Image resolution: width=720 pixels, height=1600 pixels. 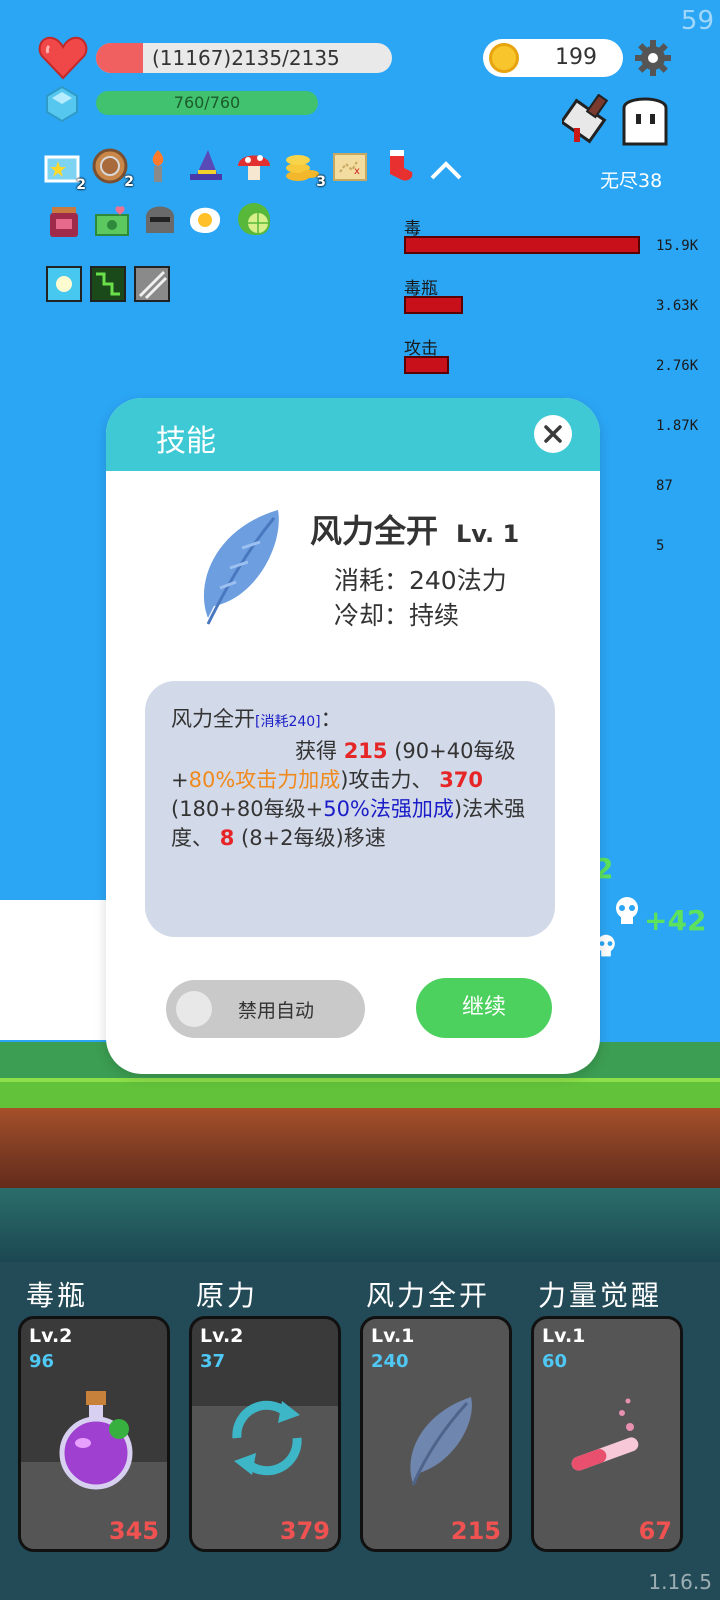 I want to click on cloud, so click(x=55, y=970).